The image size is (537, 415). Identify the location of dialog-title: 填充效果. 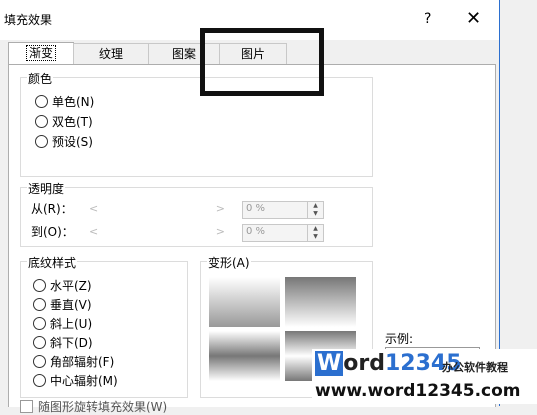
(28, 20).